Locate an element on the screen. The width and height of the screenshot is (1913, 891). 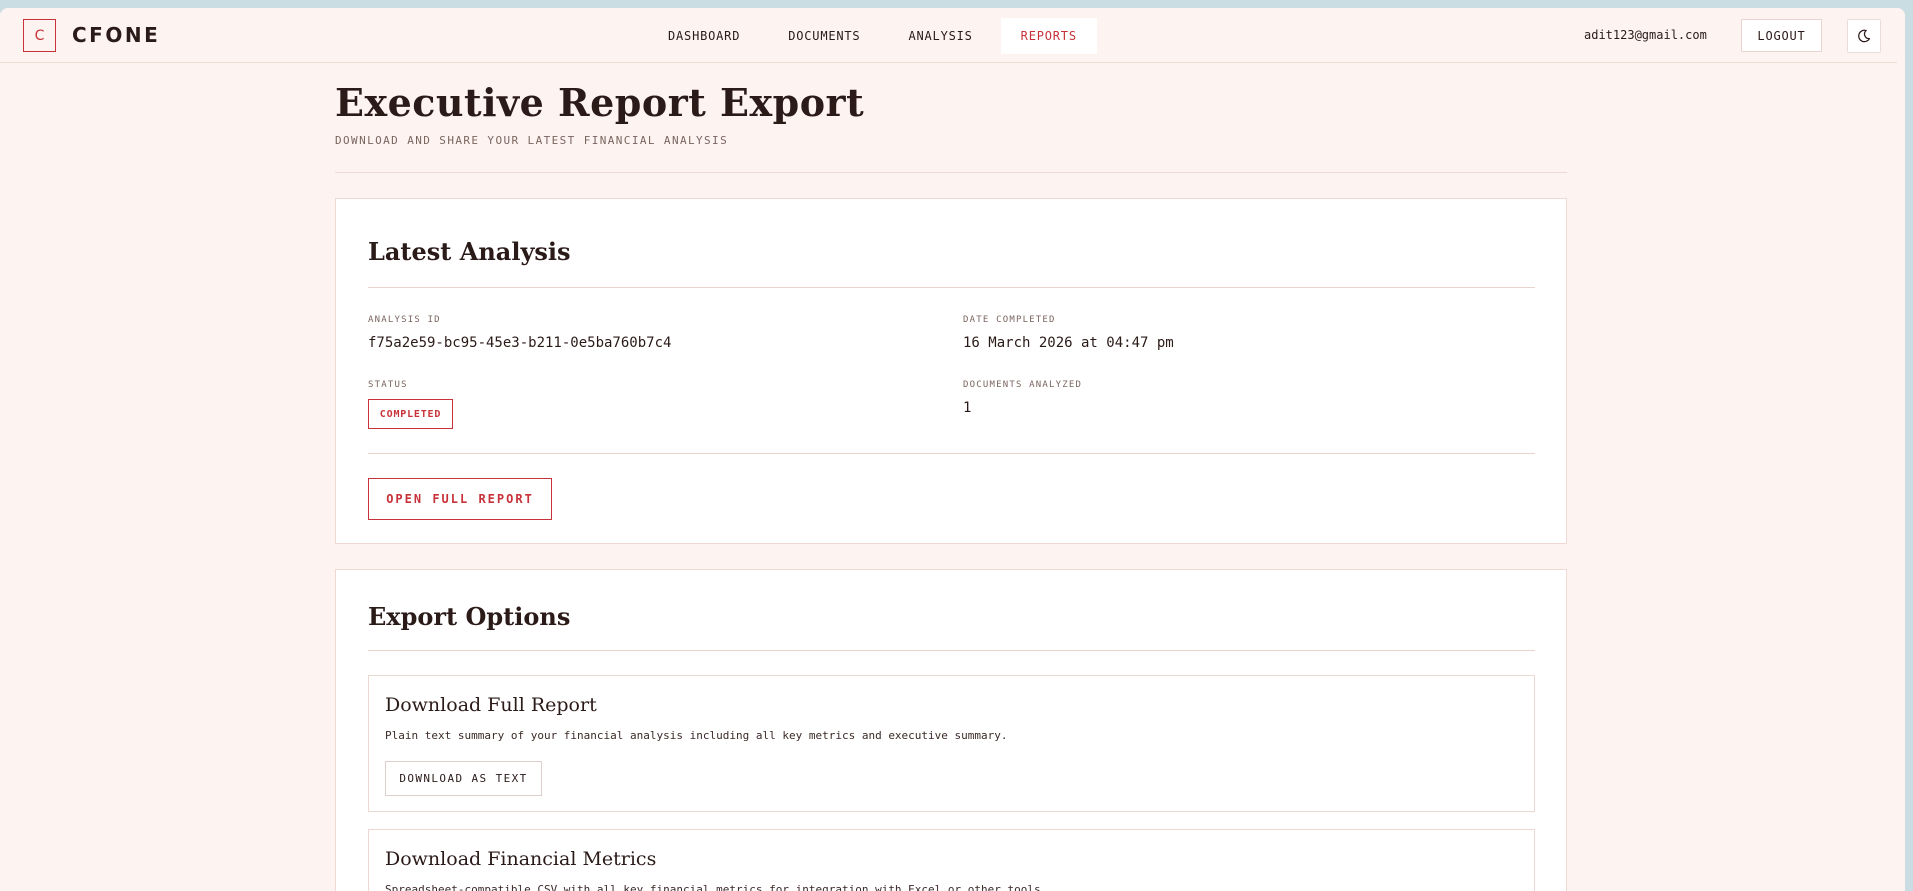
nav-reports: REPORTS is located at coordinates (1048, 36).